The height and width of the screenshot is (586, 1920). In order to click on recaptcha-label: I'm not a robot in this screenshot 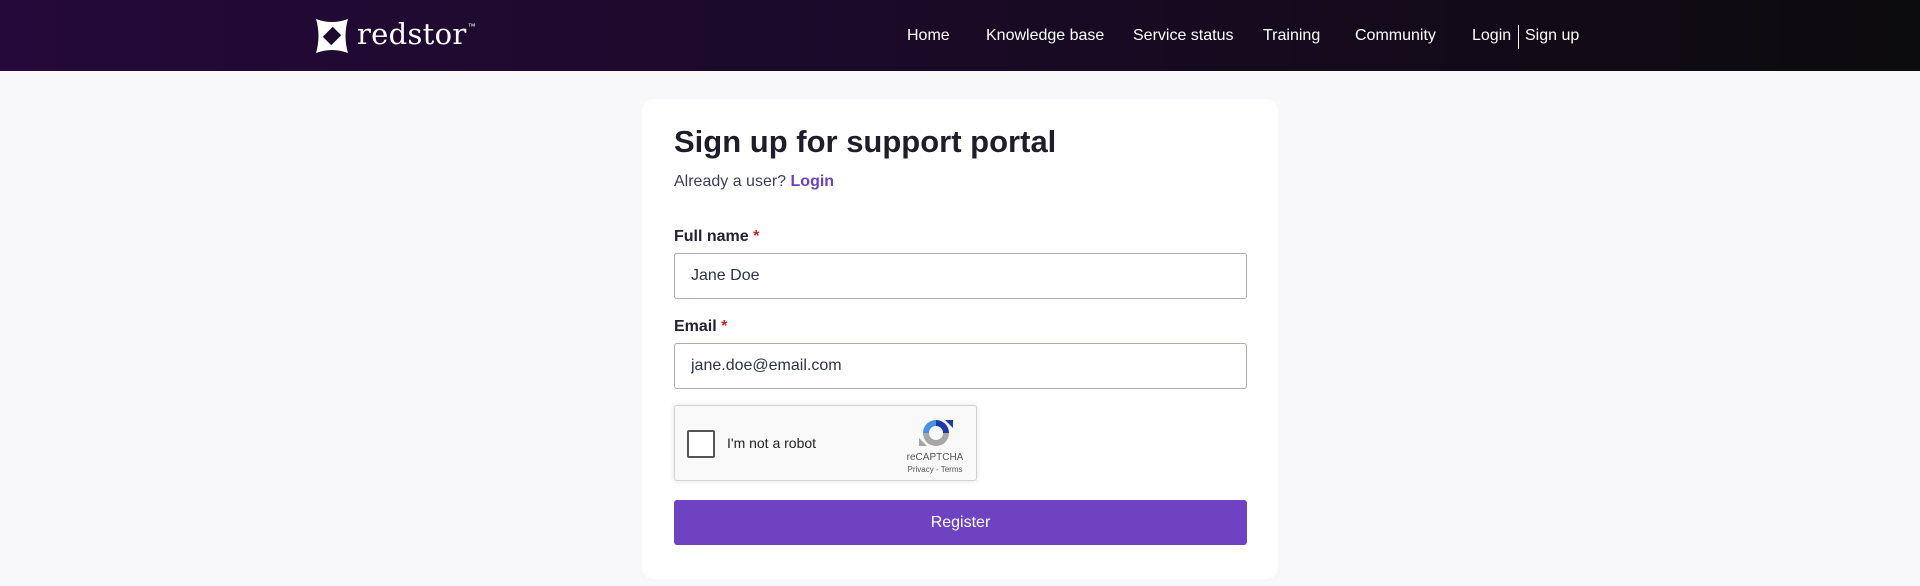, I will do `click(772, 443)`.